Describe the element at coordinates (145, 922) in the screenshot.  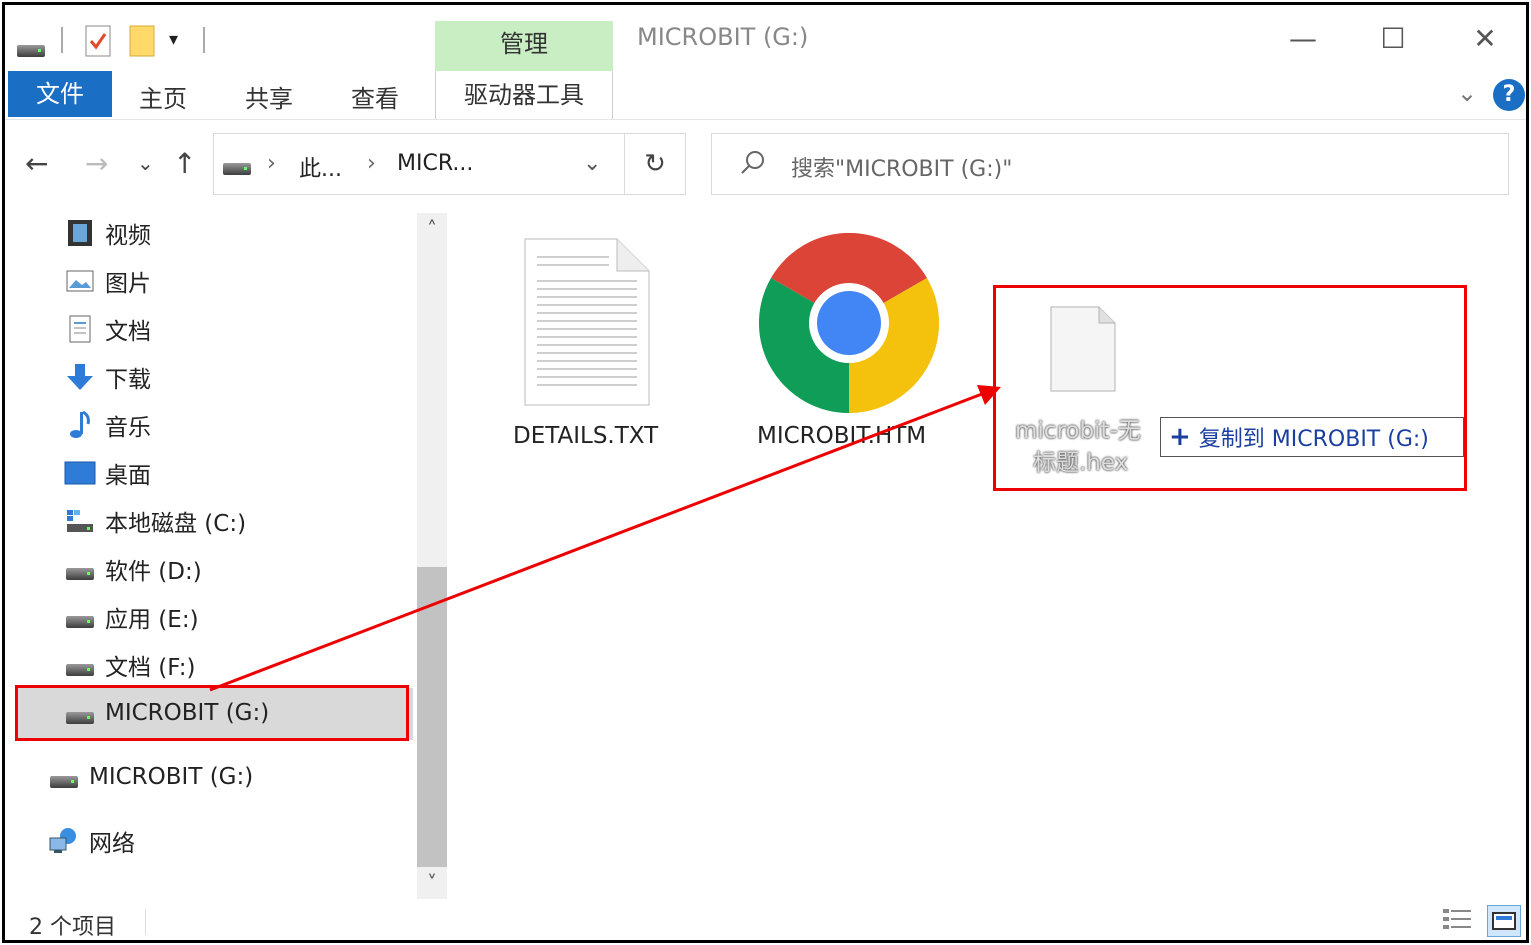
I see `status-divider` at that location.